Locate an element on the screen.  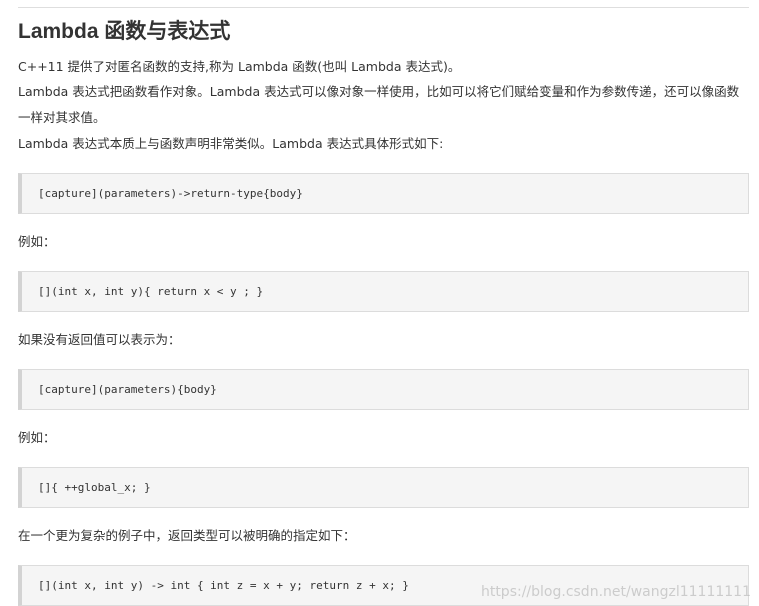
syntax-intro-paragraph: Lambda 表达式本质上与函数声明非常类似。Lambda 表达式具体形式如下: is located at coordinates (231, 143).